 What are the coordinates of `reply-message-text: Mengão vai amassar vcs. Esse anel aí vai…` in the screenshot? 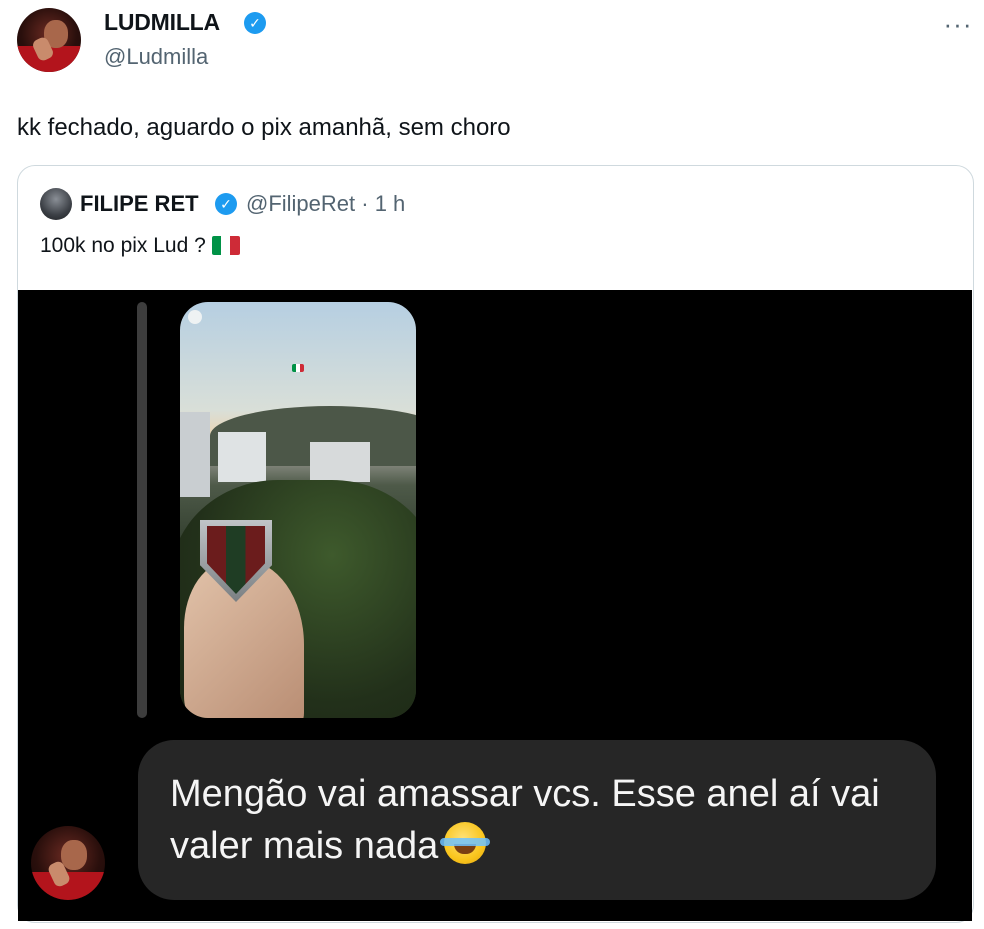 It's located at (540, 820).